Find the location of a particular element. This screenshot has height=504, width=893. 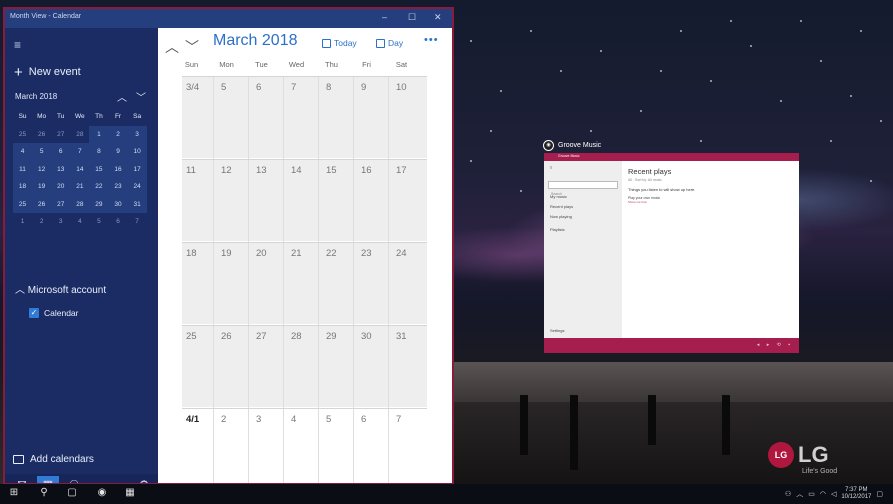

day-cell: 17 is located at coordinates (401, 170).